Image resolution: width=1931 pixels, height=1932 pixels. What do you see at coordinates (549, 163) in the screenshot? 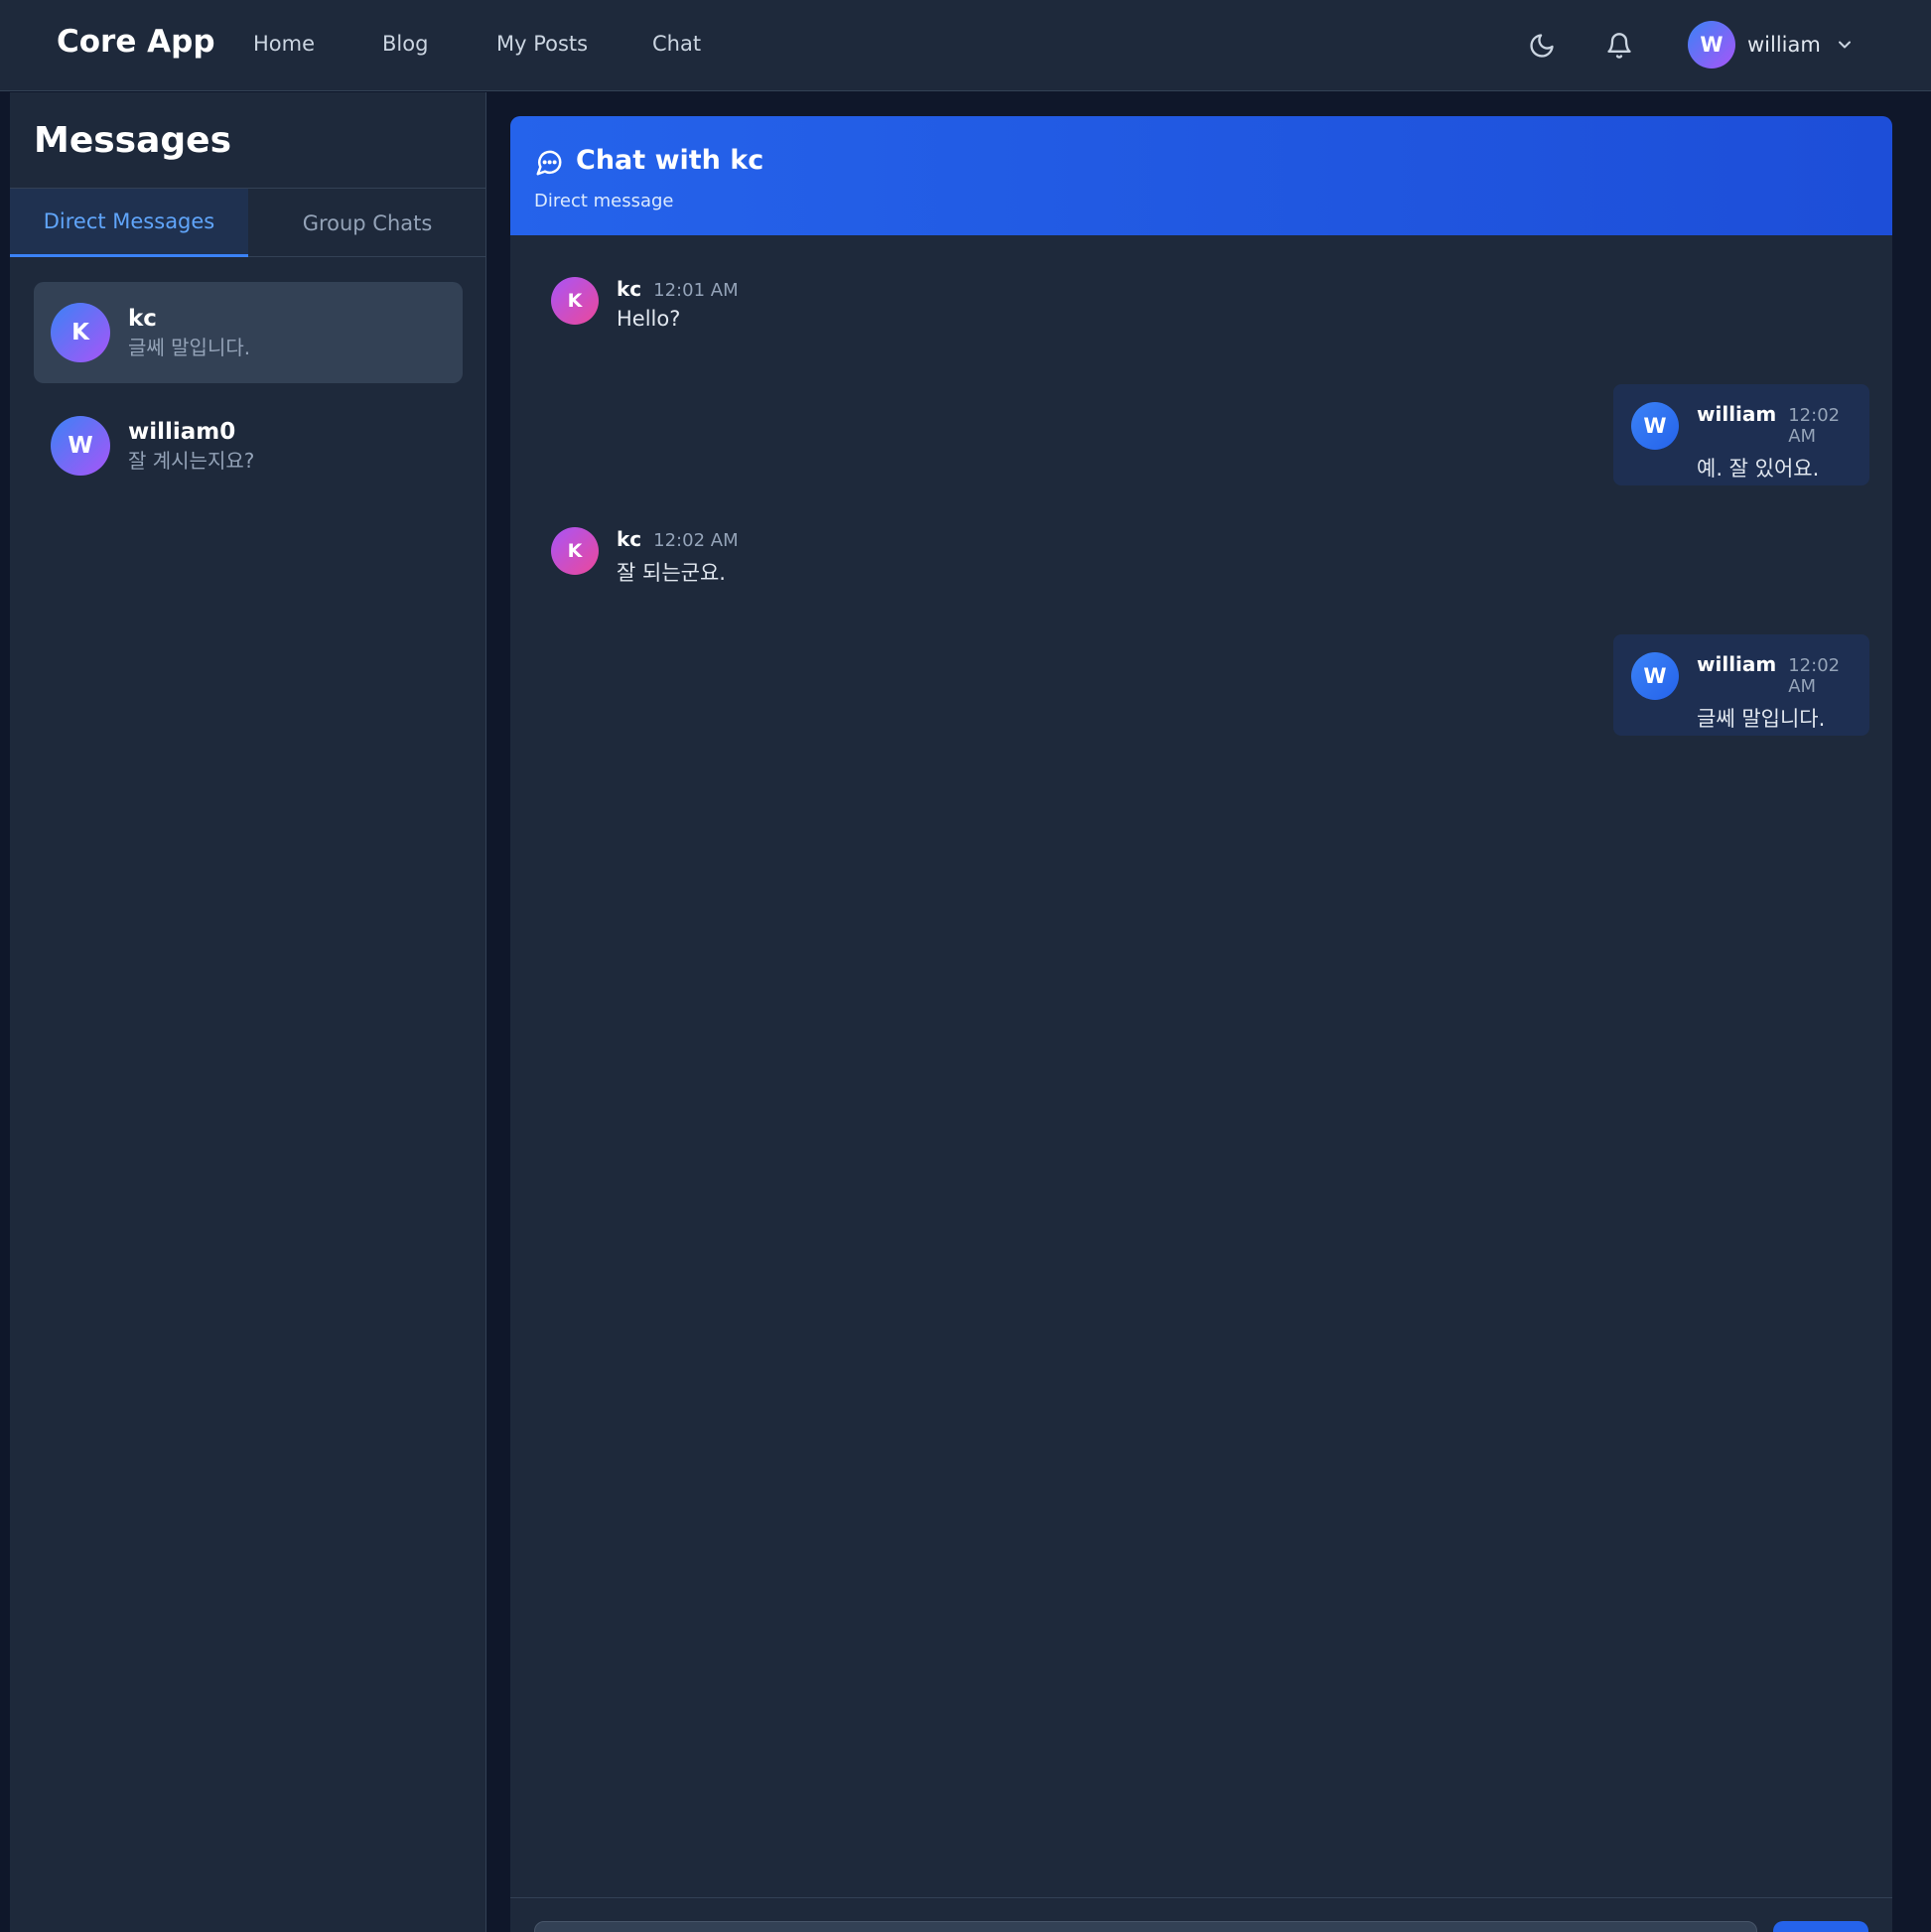
I see `chat-bubble-icon` at bounding box center [549, 163].